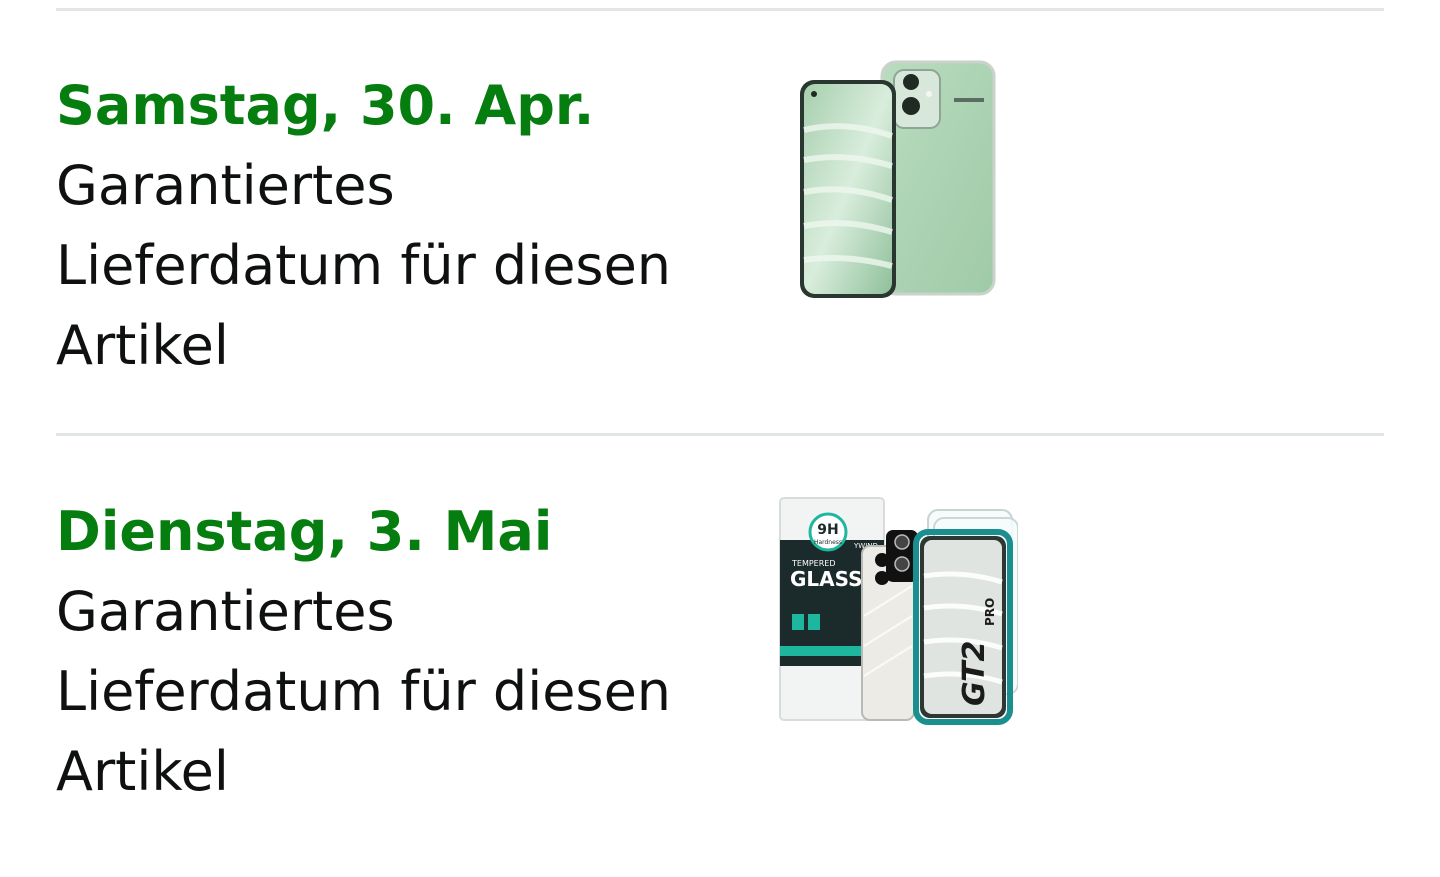  I want to click on badge-sublabel: Hardness, so click(828, 542).